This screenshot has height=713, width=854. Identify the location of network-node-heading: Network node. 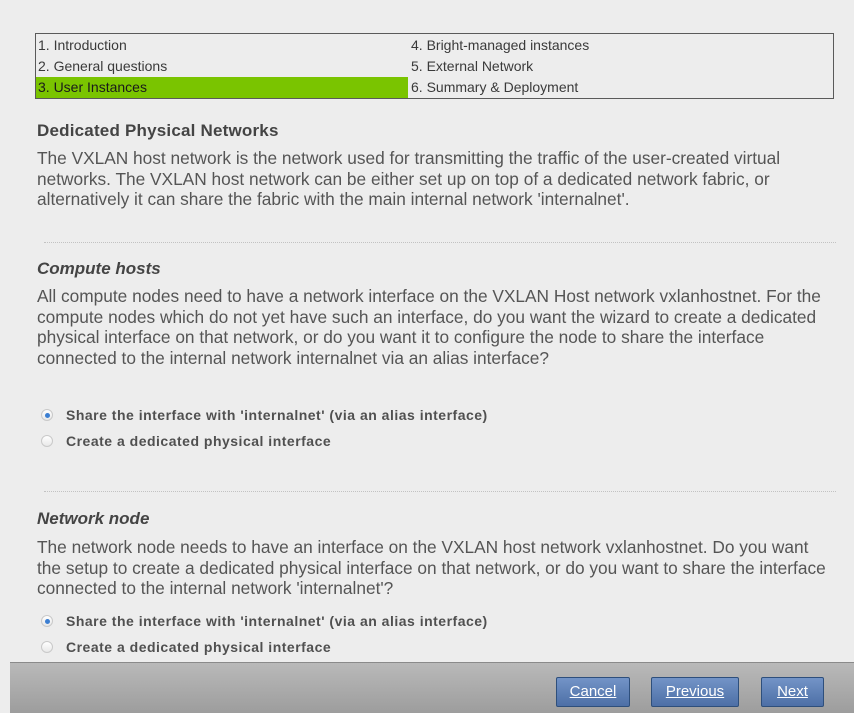
(93, 518).